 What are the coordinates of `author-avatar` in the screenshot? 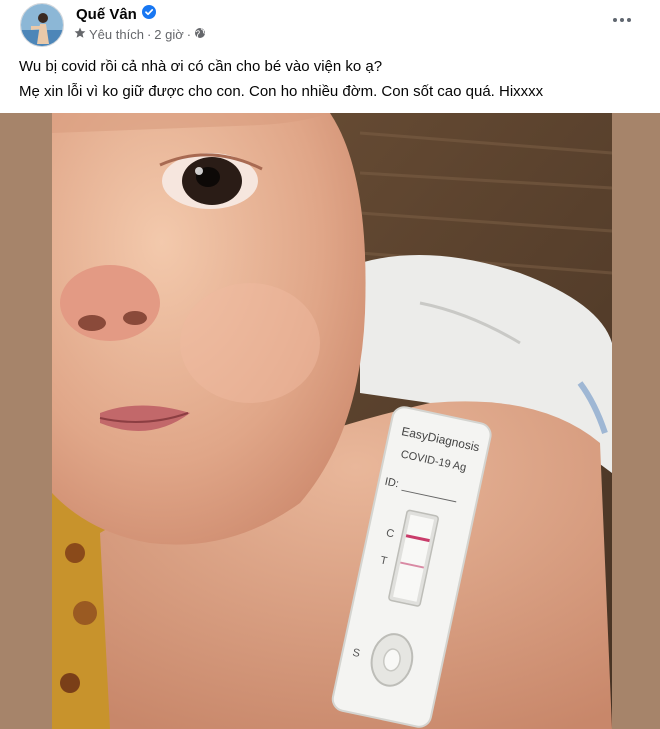 It's located at (42, 25).